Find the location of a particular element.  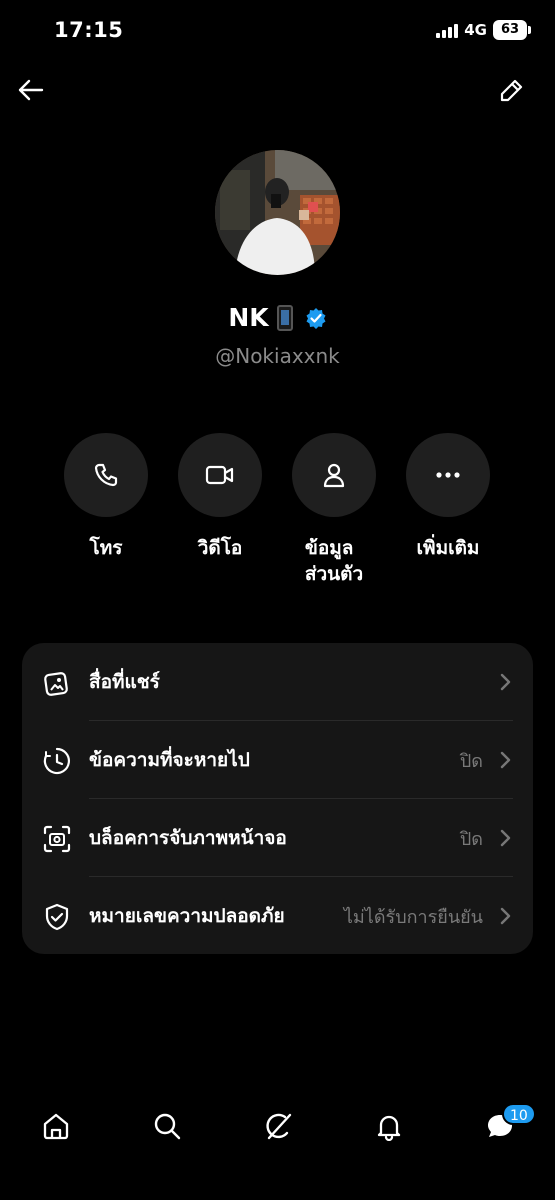

profile-info-label-line2: ส่วนตัว is located at coordinates (334, 574).